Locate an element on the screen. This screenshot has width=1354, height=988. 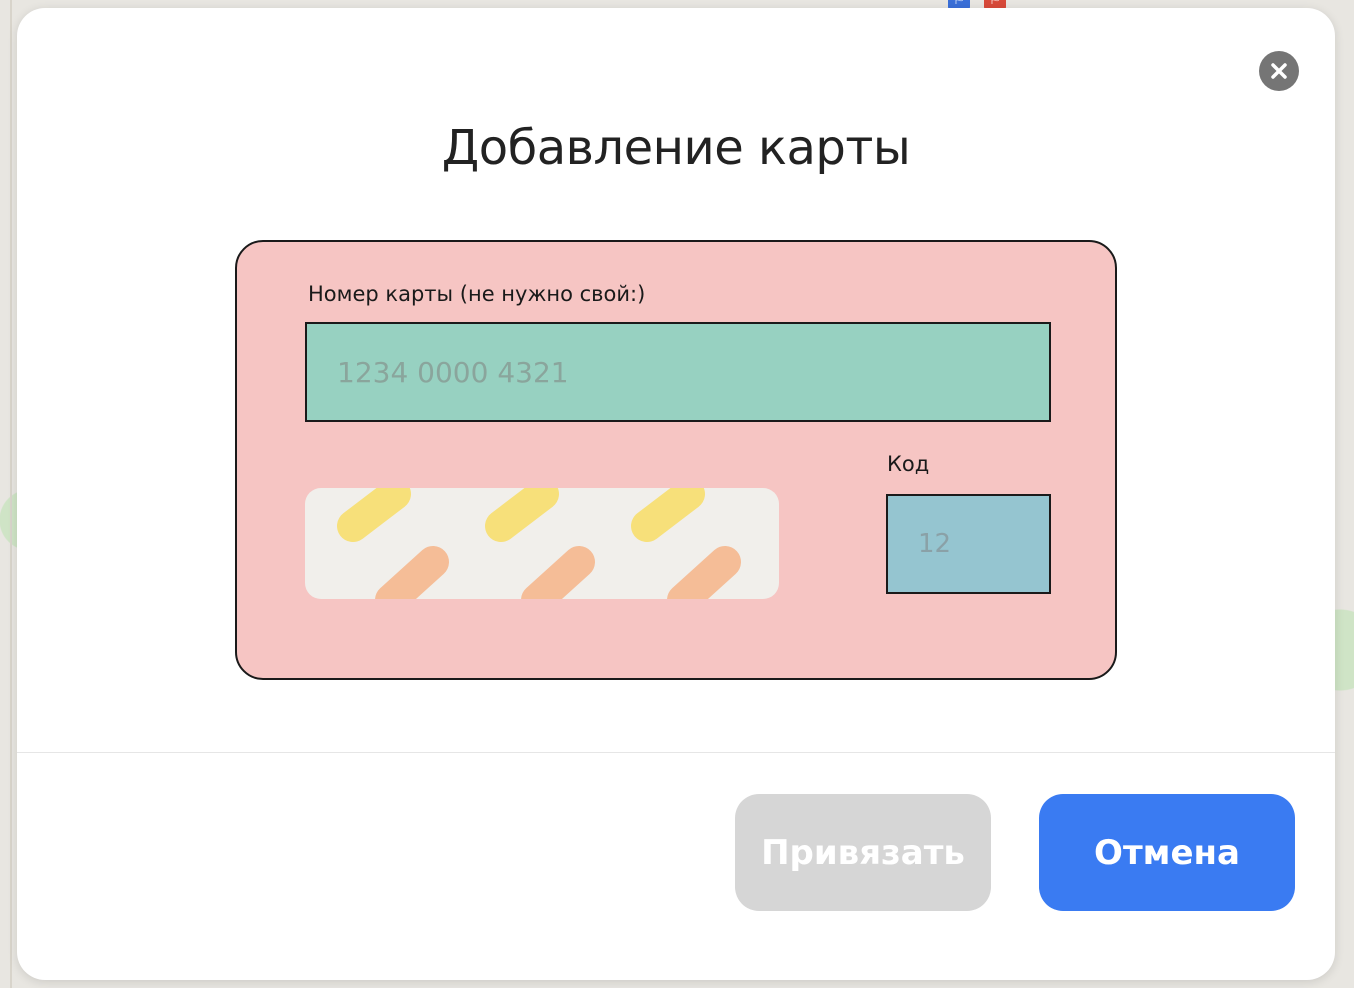
stripe-pattern-icon is located at coordinates (539, 543).